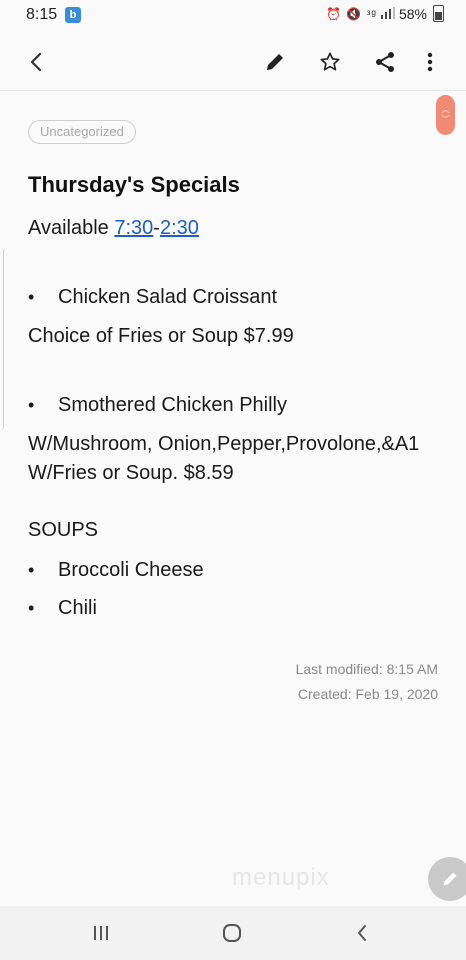 This screenshot has height=960, width=466. I want to click on chevron-up-icon: ︿, so click(445, 109).